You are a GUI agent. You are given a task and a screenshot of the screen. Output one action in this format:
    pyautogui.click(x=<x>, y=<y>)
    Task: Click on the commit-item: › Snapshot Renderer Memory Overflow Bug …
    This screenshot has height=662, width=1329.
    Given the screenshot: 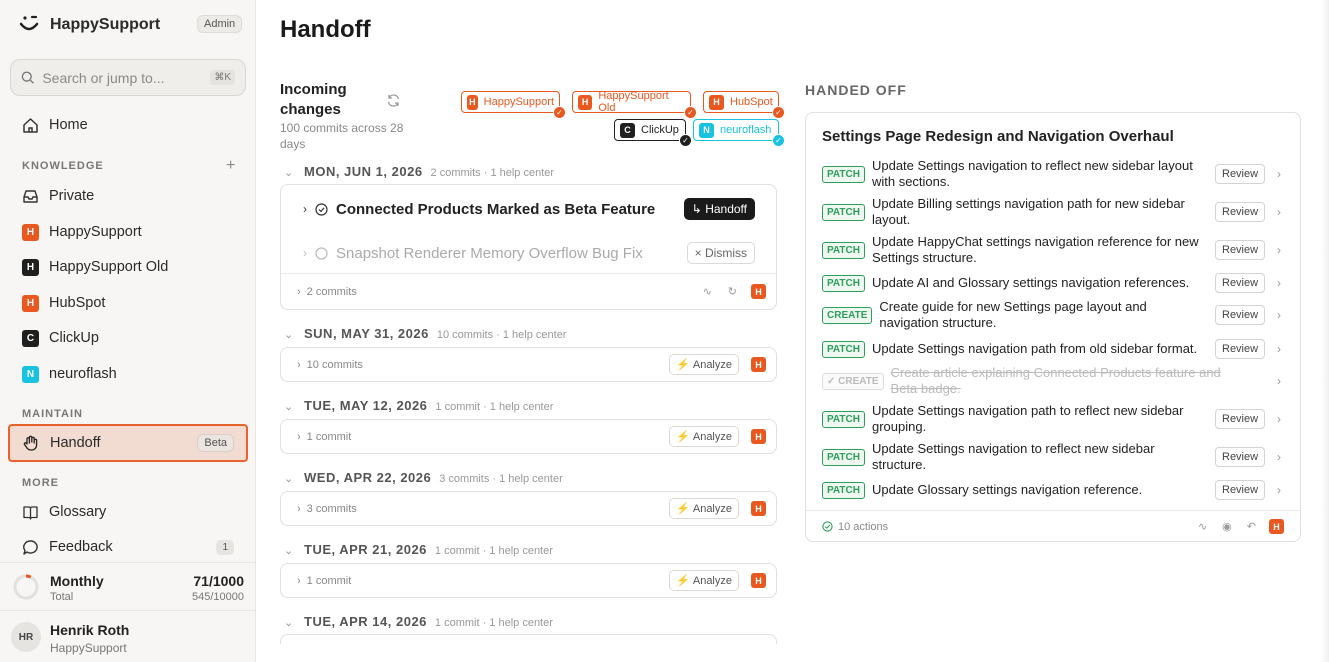 What is the action you would take?
    pyautogui.click(x=528, y=253)
    